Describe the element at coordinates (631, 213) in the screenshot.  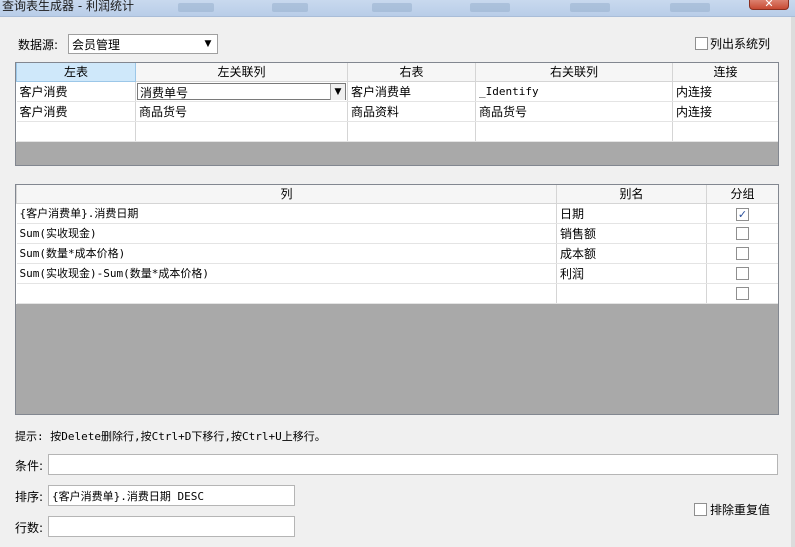
I see `alias-cell: 日期` at that location.